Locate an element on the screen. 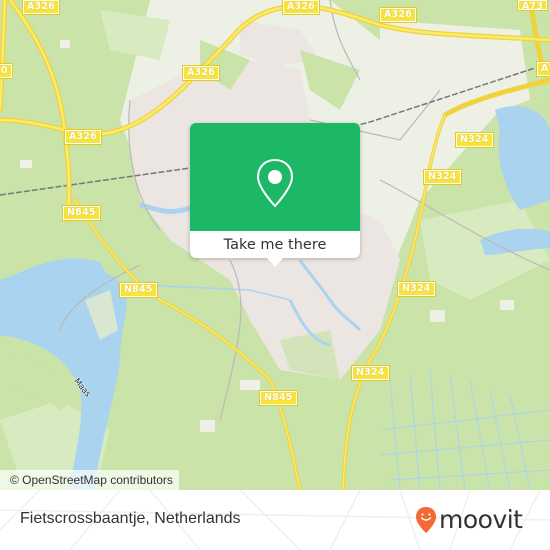 The height and width of the screenshot is (550, 550). road-label-a73: A73 is located at coordinates (532, 5).